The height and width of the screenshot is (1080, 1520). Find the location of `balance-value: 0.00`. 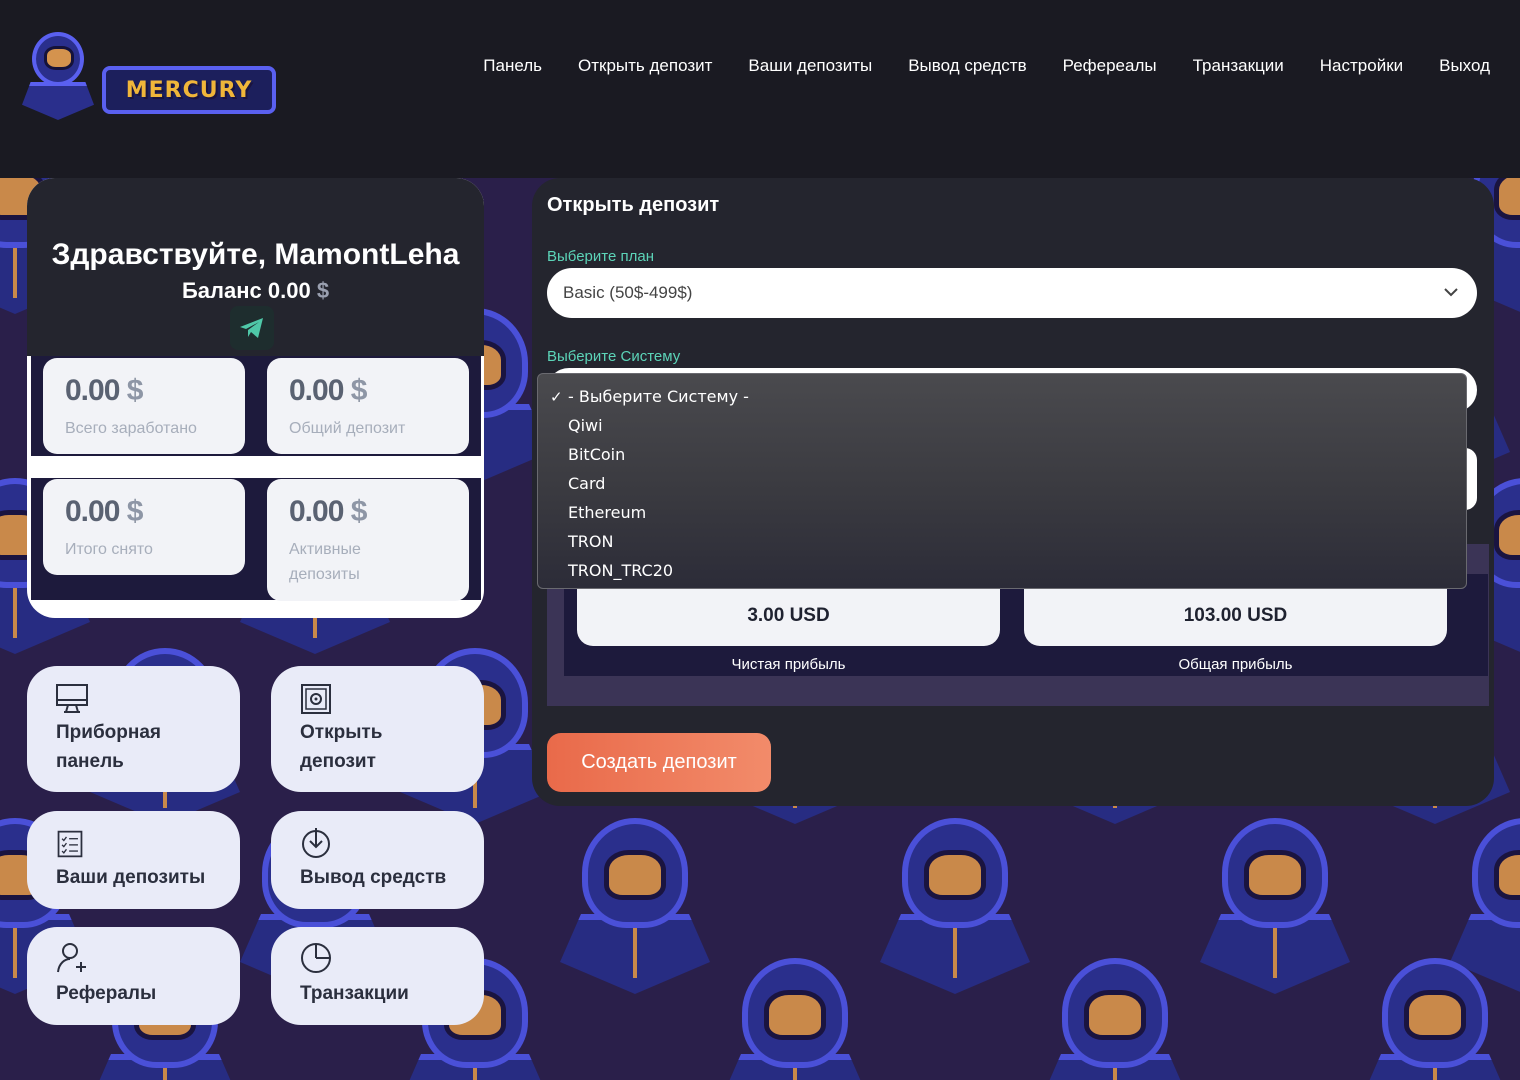

balance-value: 0.00 is located at coordinates (289, 290).